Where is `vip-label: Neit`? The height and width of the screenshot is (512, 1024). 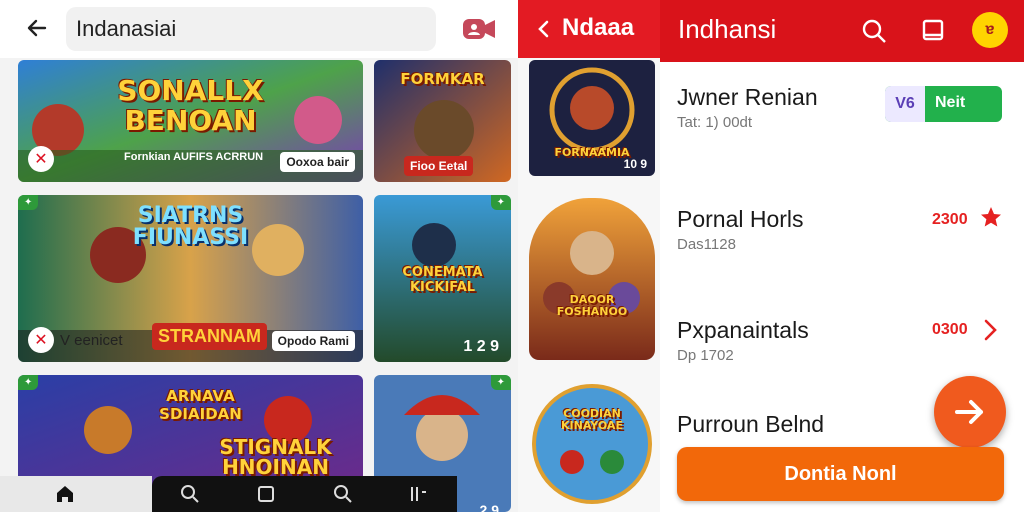
vip-label: Neit is located at coordinates (950, 102).